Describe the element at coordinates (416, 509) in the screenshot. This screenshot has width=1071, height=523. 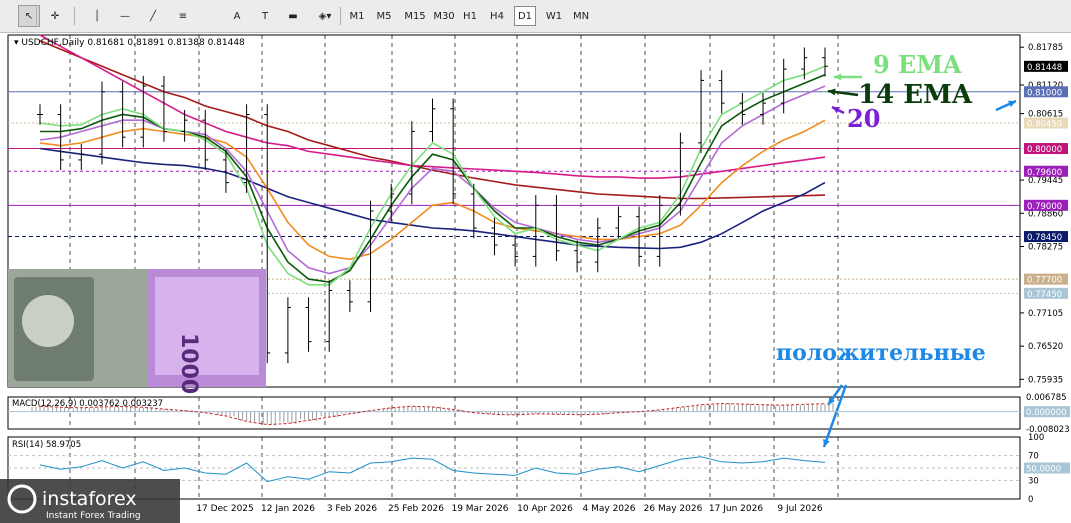
I see `x-tick-label: 25 Feb 2026` at that location.